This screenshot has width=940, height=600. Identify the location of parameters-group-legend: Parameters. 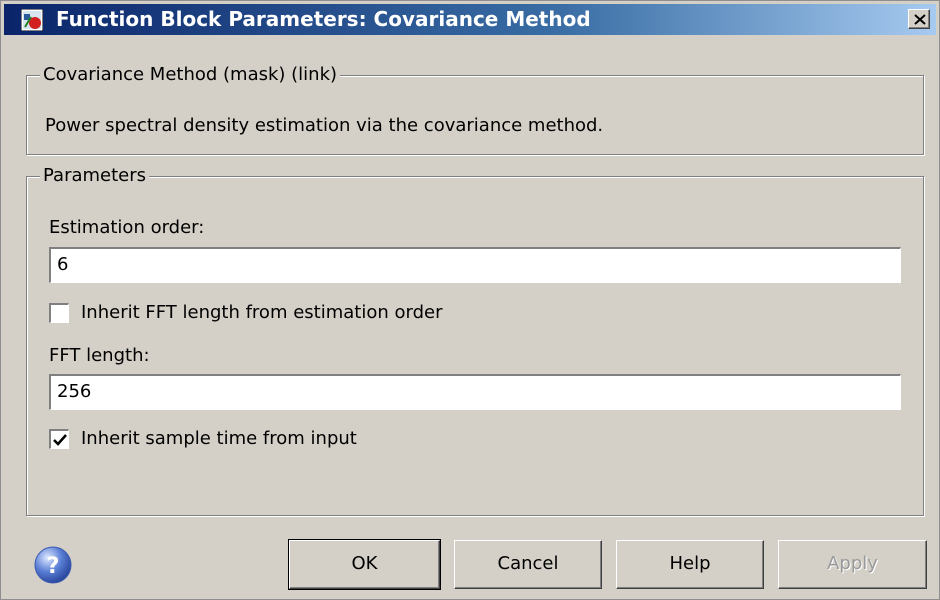
(95, 176).